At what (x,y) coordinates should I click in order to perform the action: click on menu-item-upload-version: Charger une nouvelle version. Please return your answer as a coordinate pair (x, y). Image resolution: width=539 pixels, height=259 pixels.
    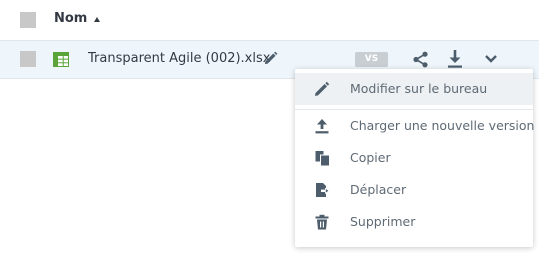
    Looking at the image, I should click on (415, 126).